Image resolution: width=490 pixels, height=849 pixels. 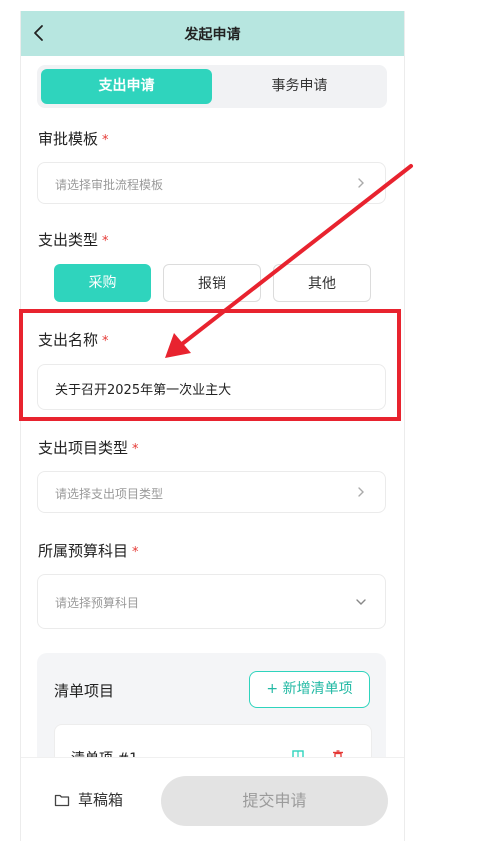 I want to click on folder-icon, so click(x=62, y=800).